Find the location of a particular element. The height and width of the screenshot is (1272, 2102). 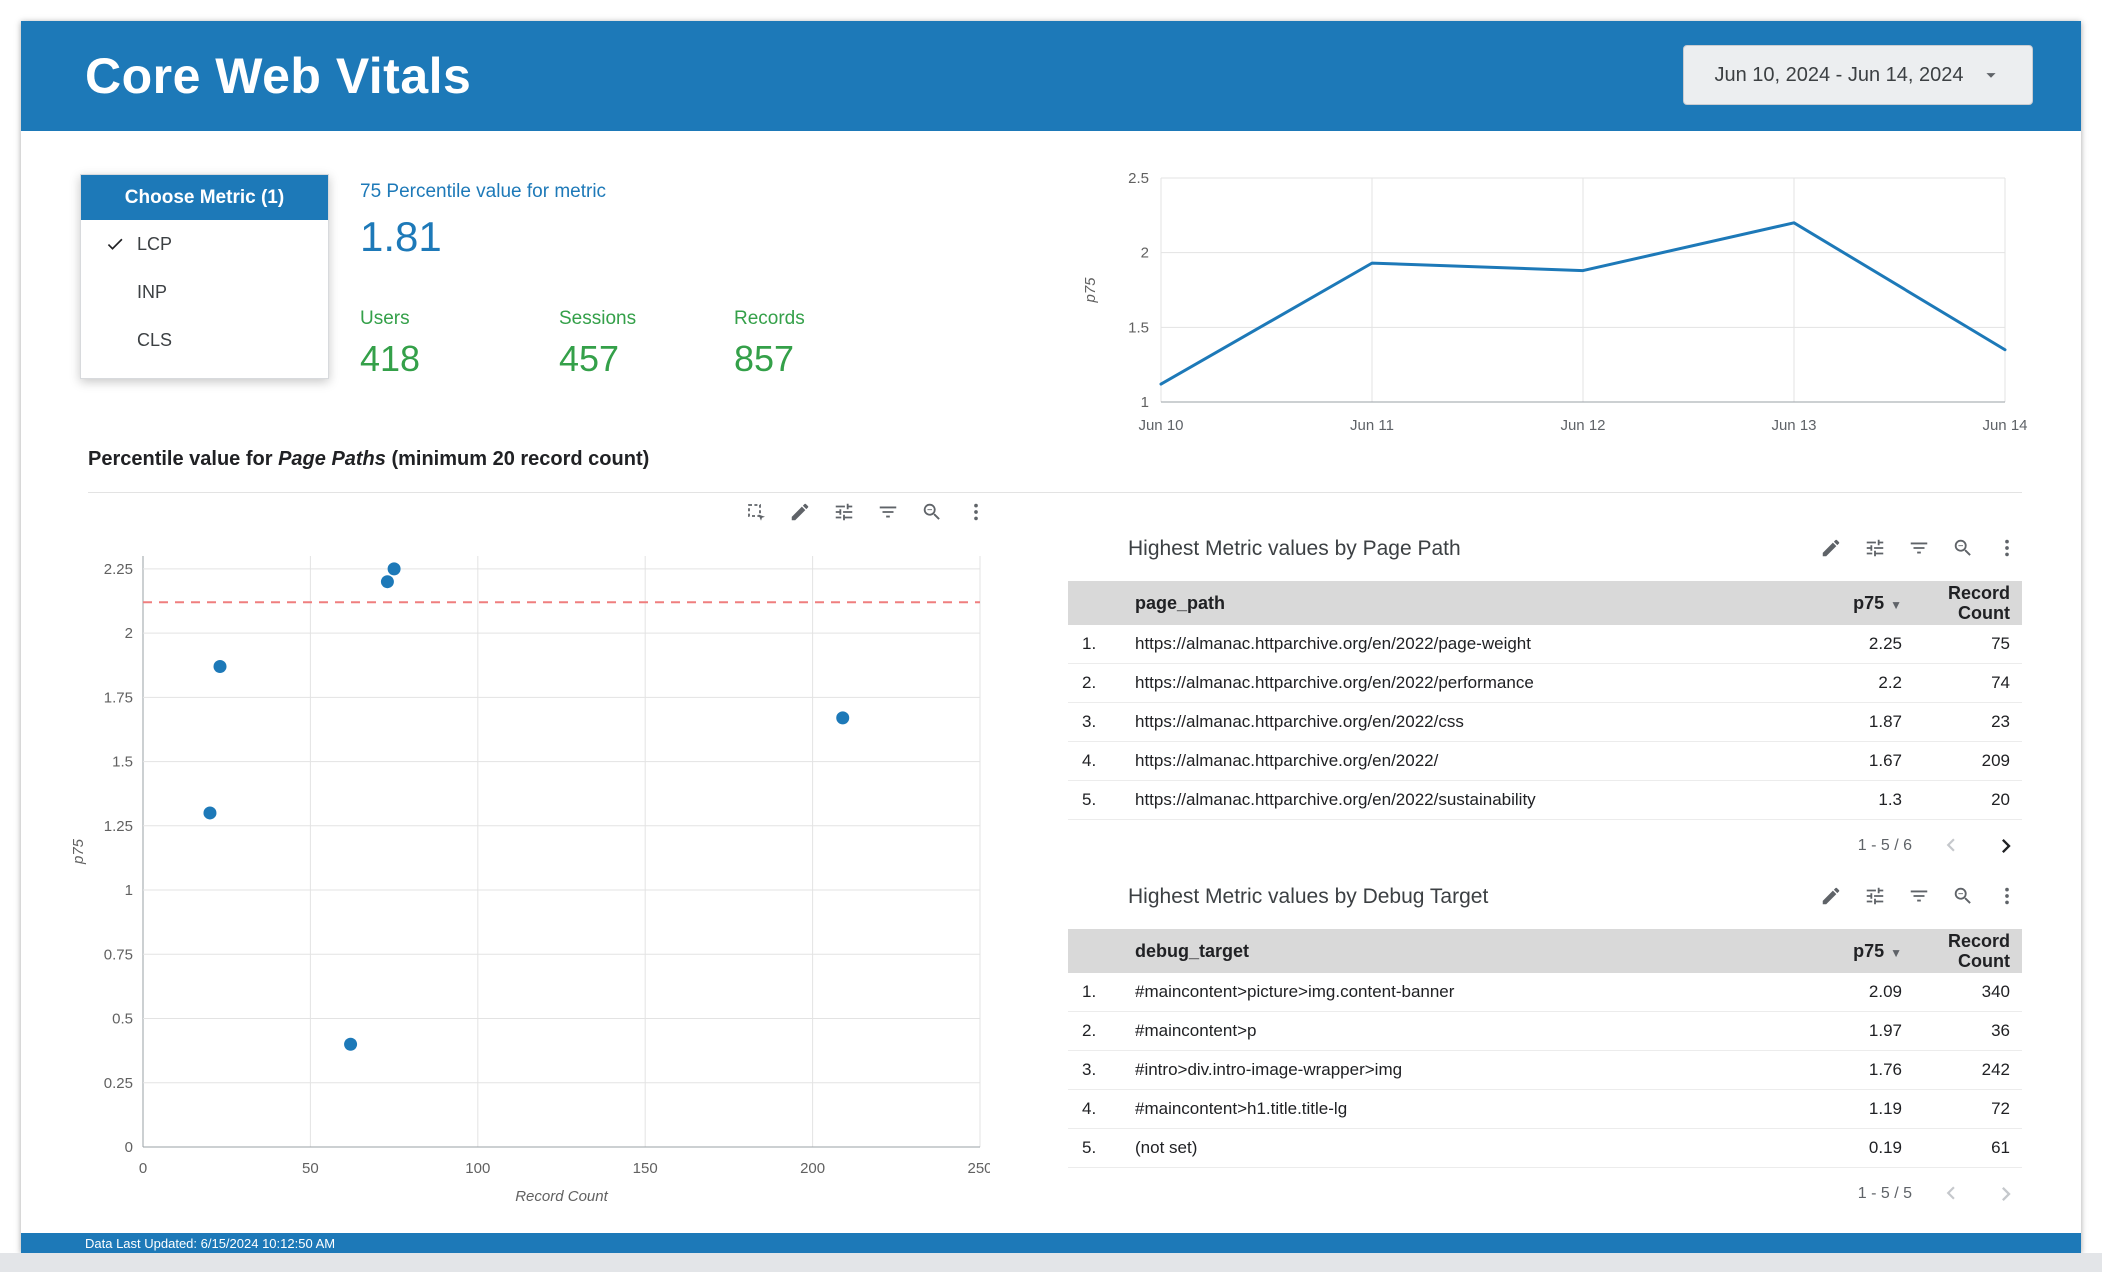

table-pagination: 1 - 5 / 5 is located at coordinates (1545, 1194).